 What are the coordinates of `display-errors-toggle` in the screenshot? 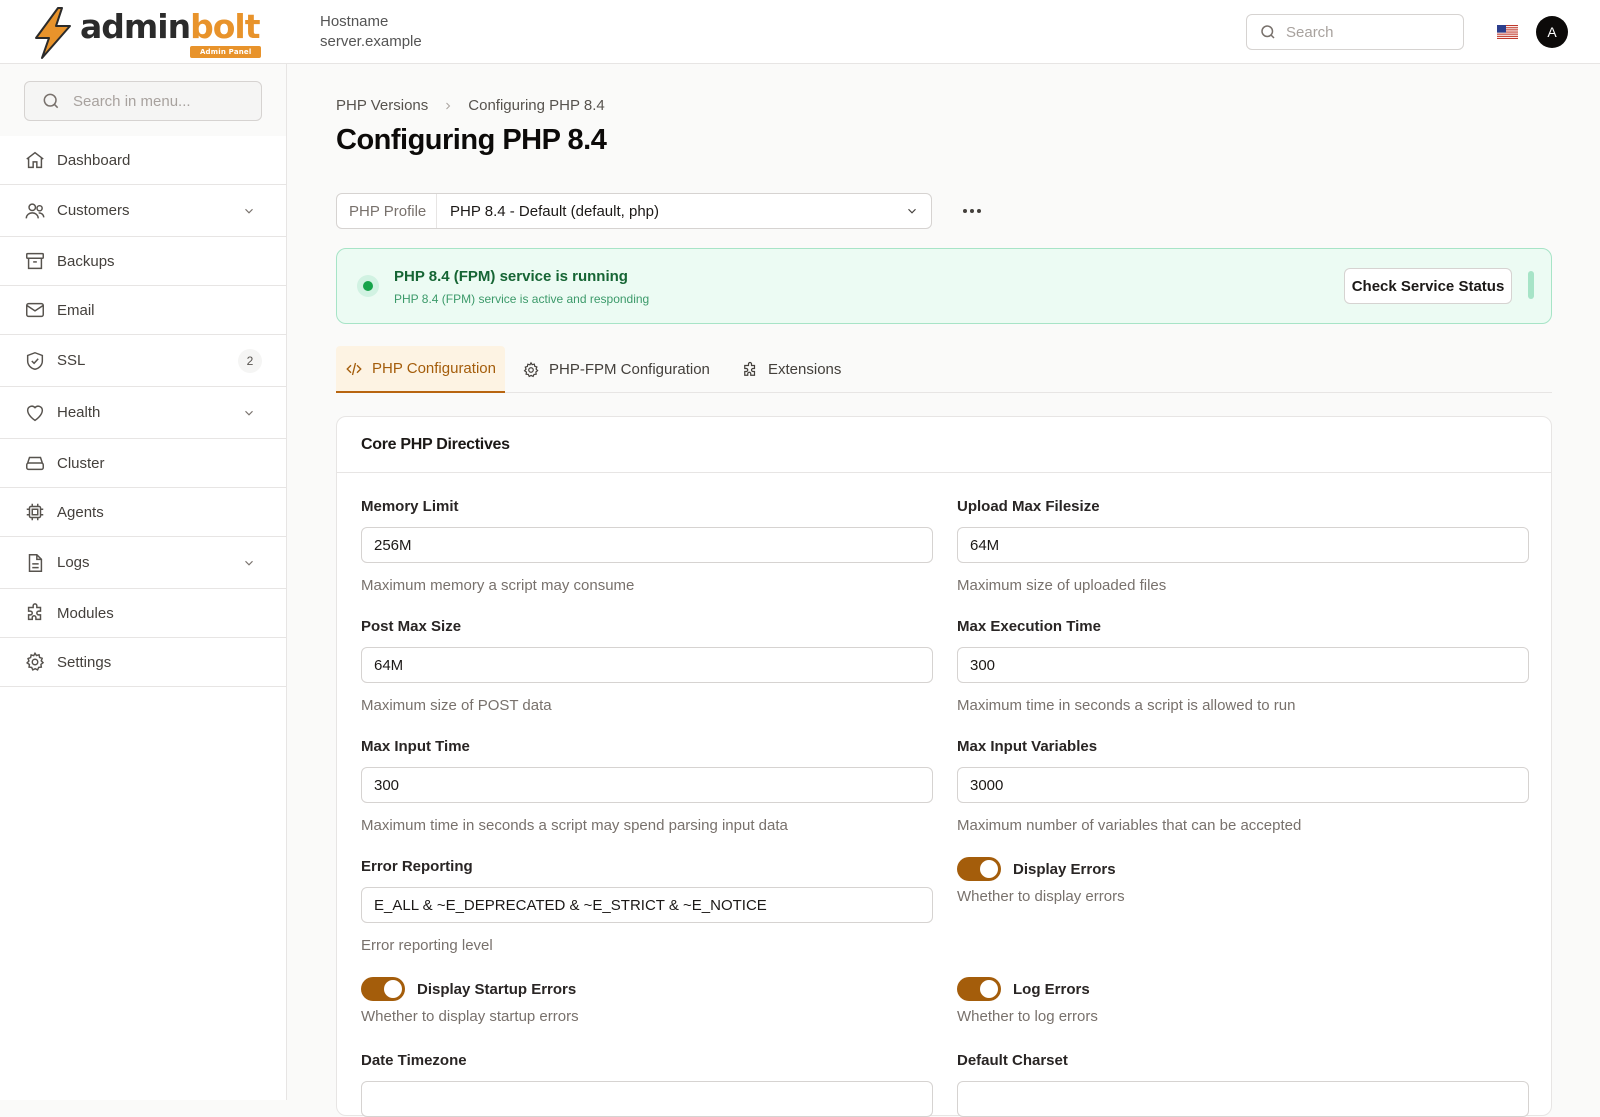 It's located at (979, 869).